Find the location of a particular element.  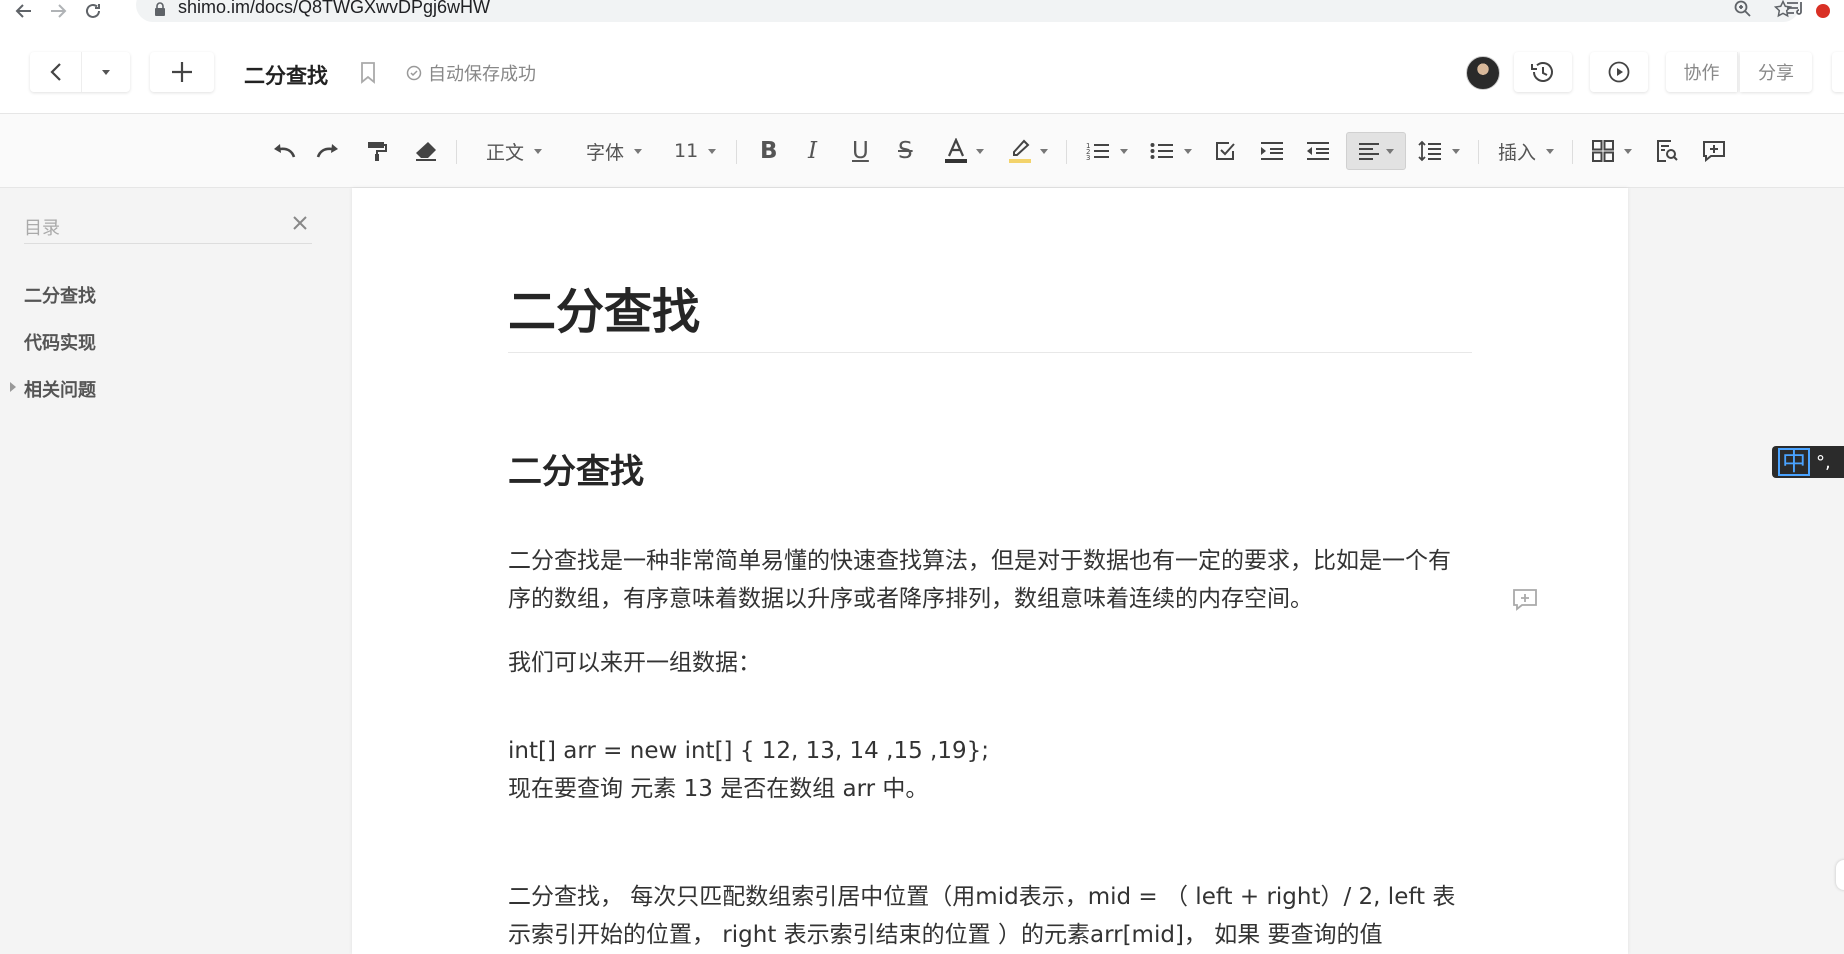

underline-button: U is located at coordinates (860, 151).